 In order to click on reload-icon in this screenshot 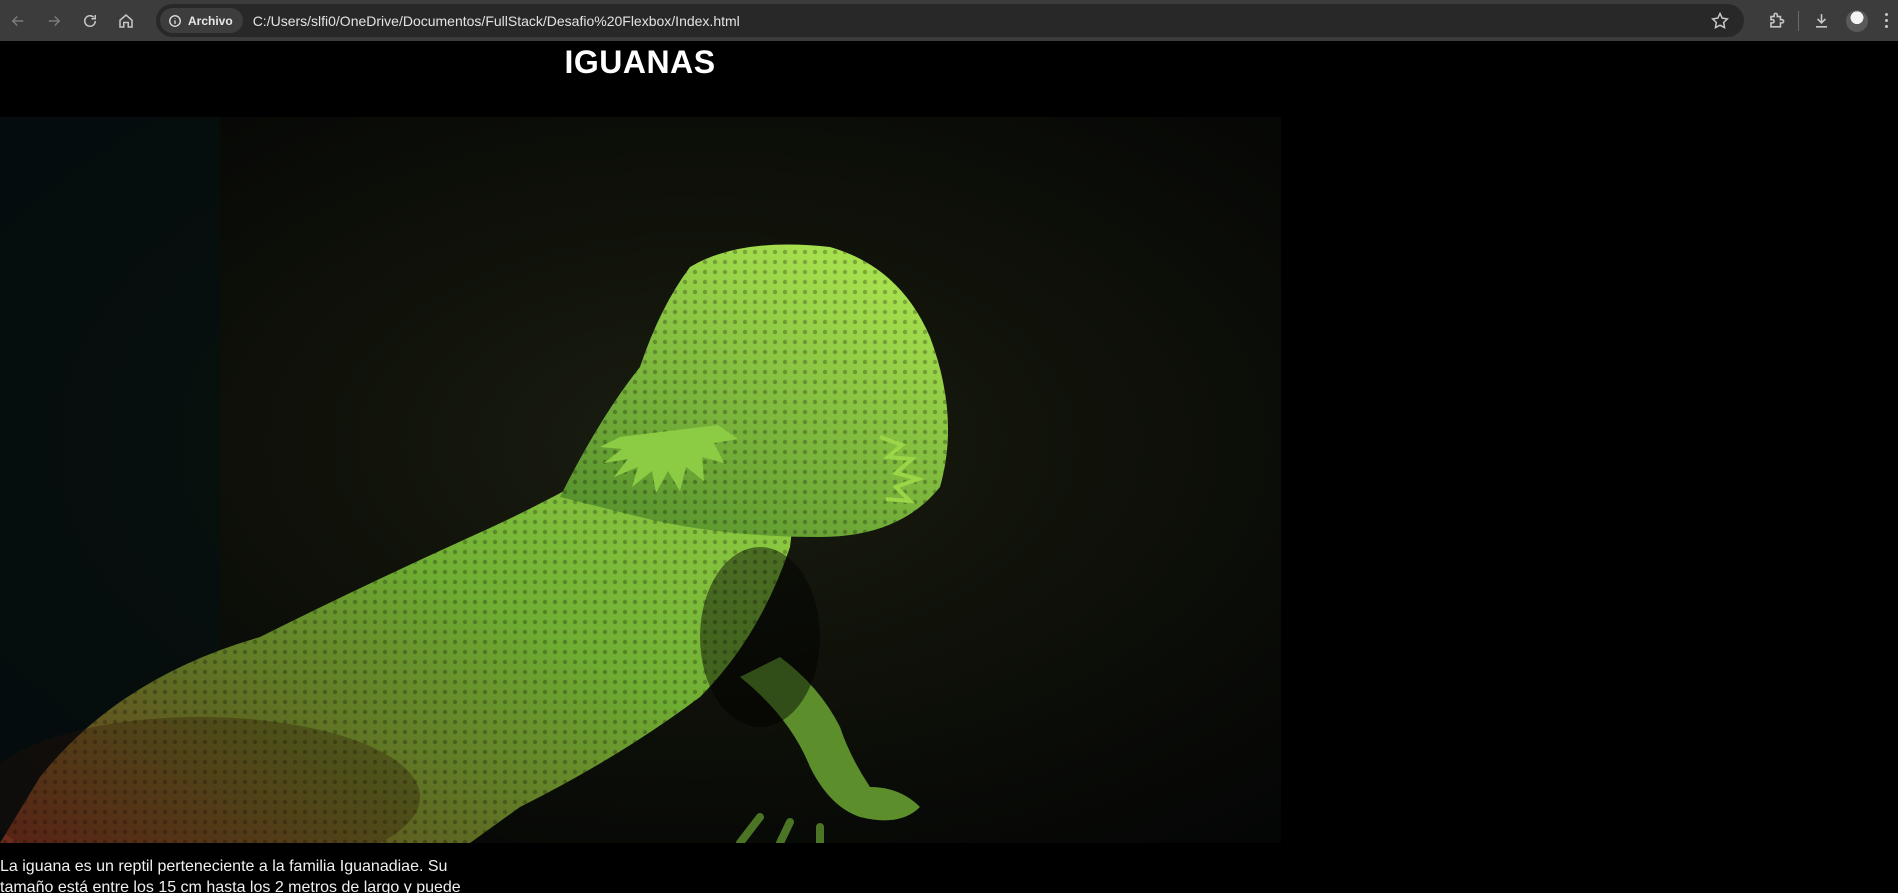, I will do `click(90, 20)`.